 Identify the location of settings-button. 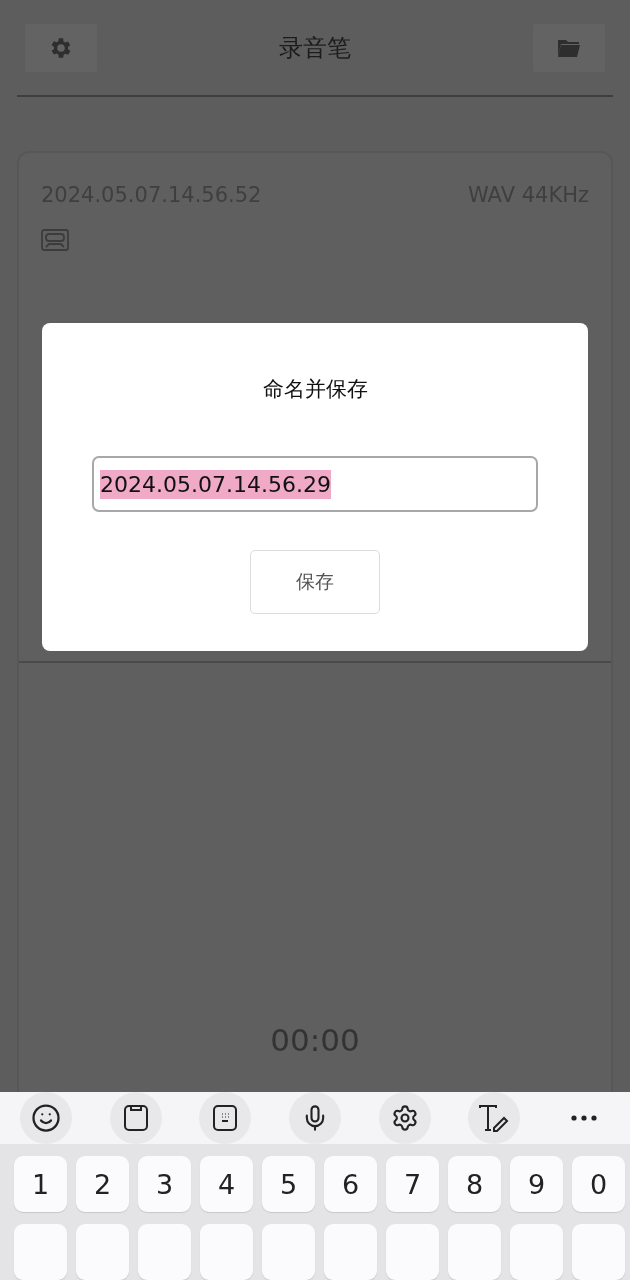
(404, 1118).